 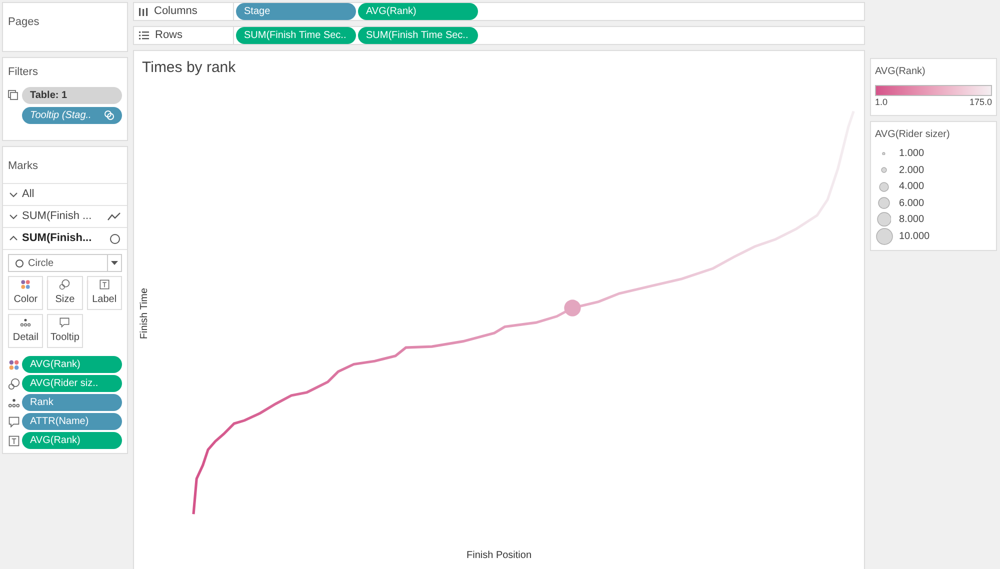 What do you see at coordinates (911, 154) in the screenshot?
I see `legend-value: 1.000` at bounding box center [911, 154].